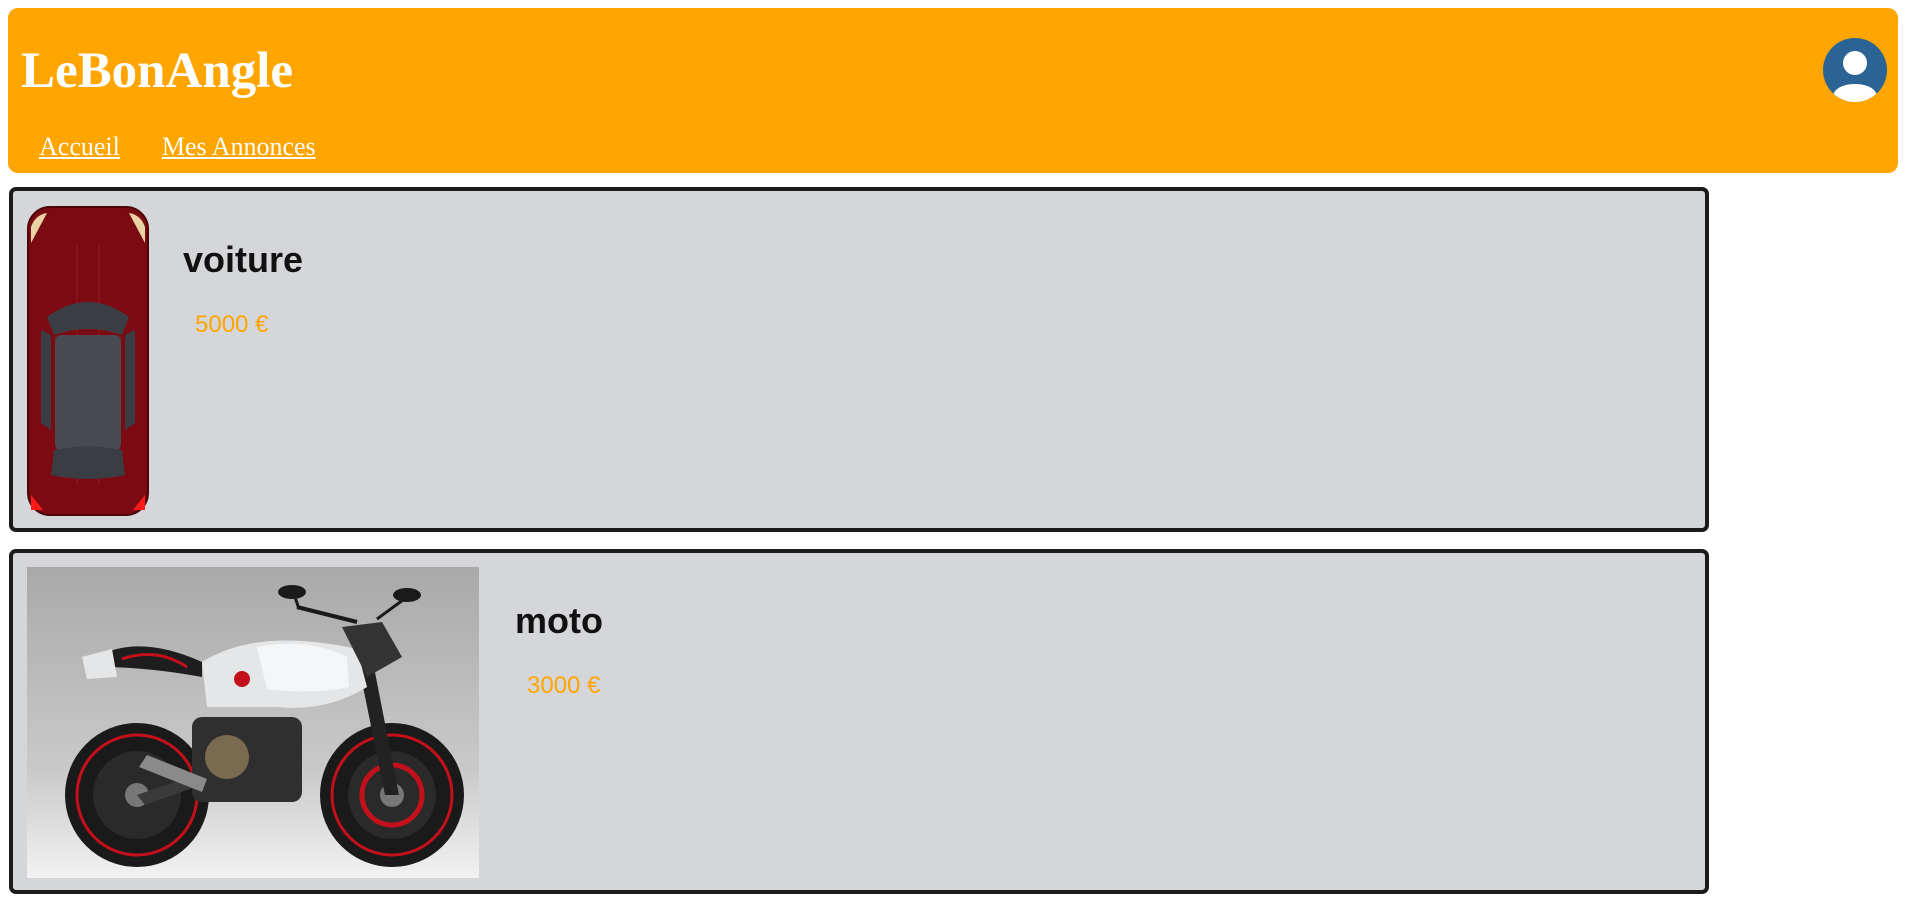 The image size is (1912, 920). Describe the element at coordinates (253, 722) in the screenshot. I see `motorcycle-image` at that location.